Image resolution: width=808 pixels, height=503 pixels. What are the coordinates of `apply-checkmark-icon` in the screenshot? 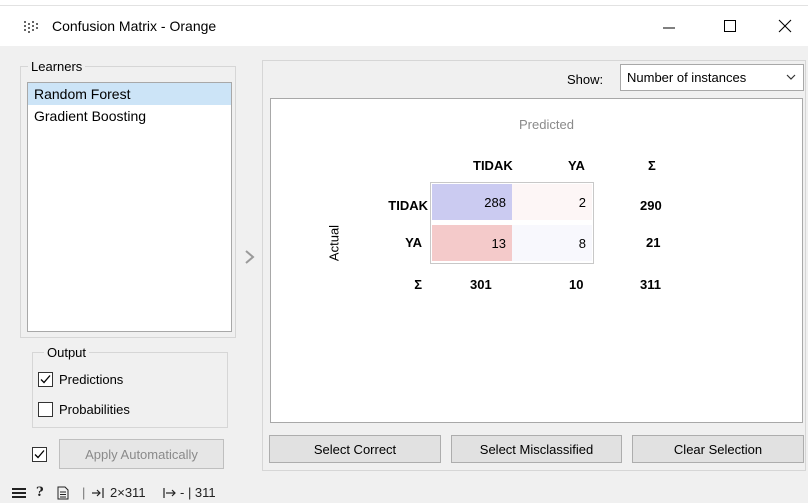 It's located at (39, 454).